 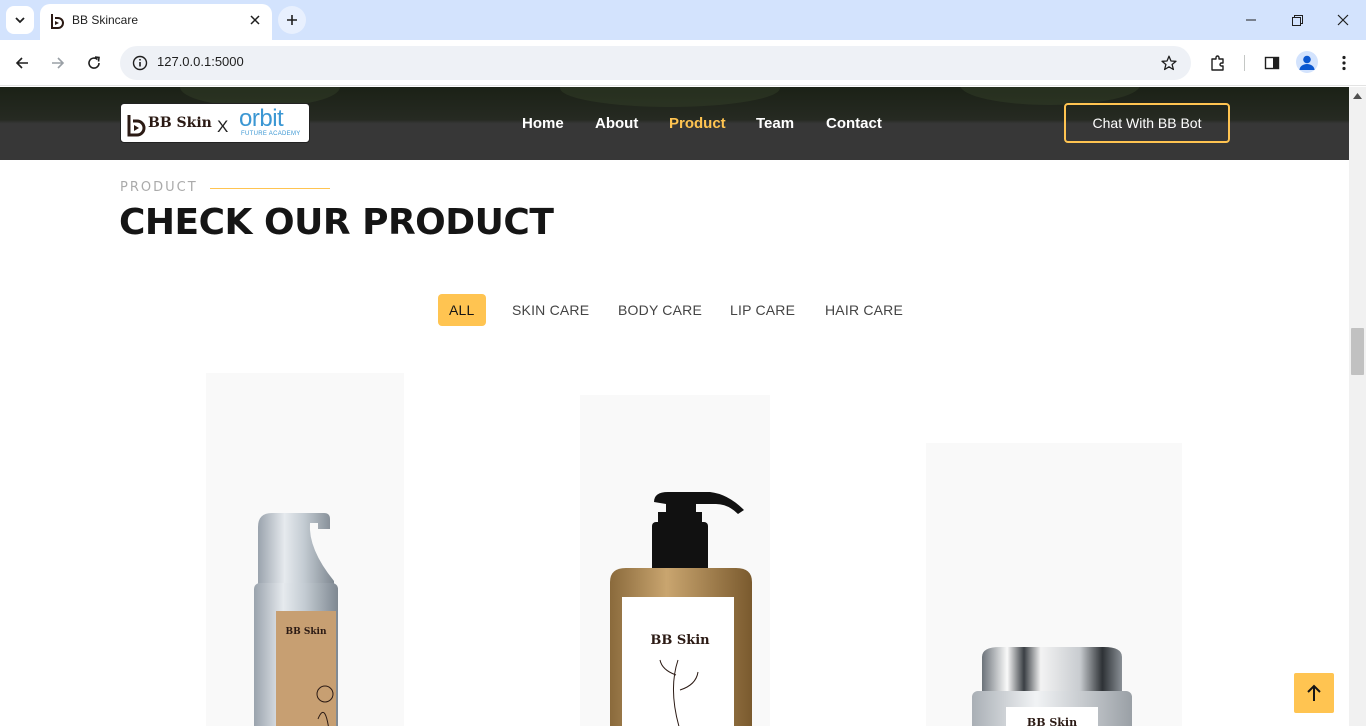 I want to click on filter-hair-care: HAIR CARE, so click(x=864, y=310).